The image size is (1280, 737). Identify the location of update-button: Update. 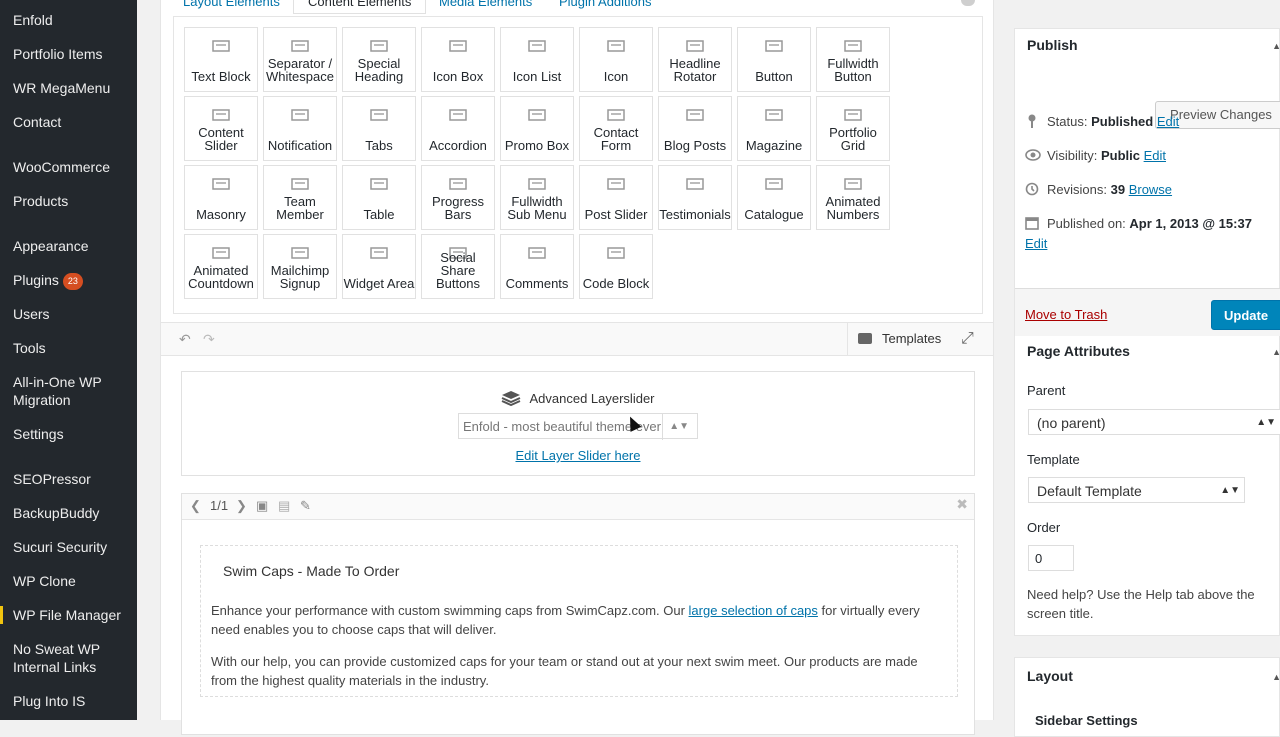
(1245, 315).